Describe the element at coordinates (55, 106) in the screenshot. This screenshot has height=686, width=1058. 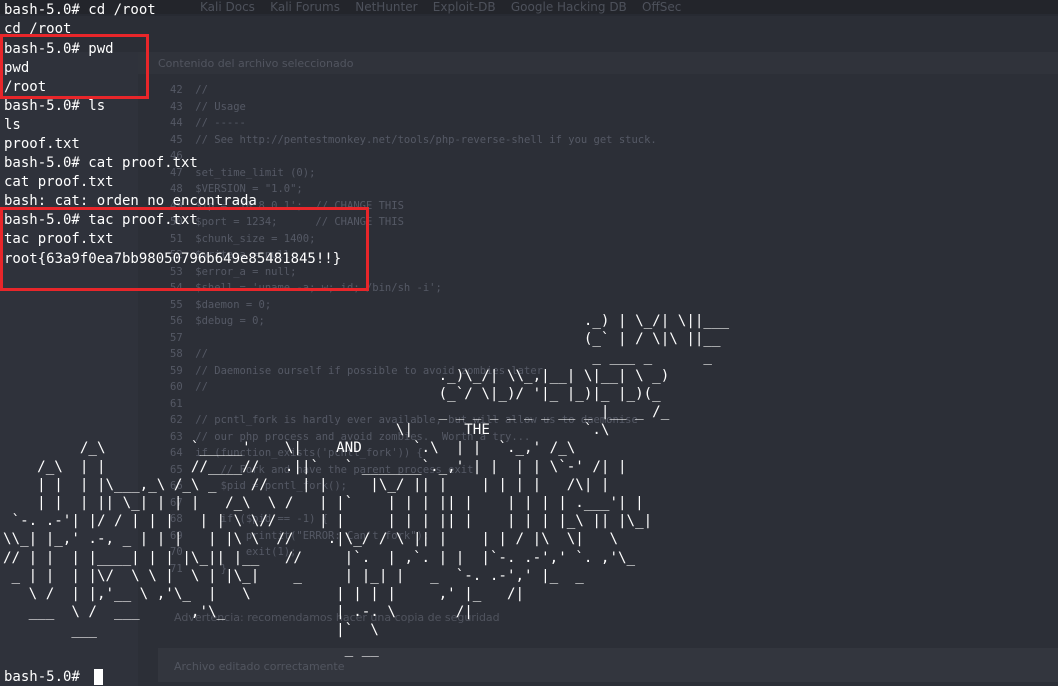
I see `terminal-line: bash-5.0# ls` at that location.